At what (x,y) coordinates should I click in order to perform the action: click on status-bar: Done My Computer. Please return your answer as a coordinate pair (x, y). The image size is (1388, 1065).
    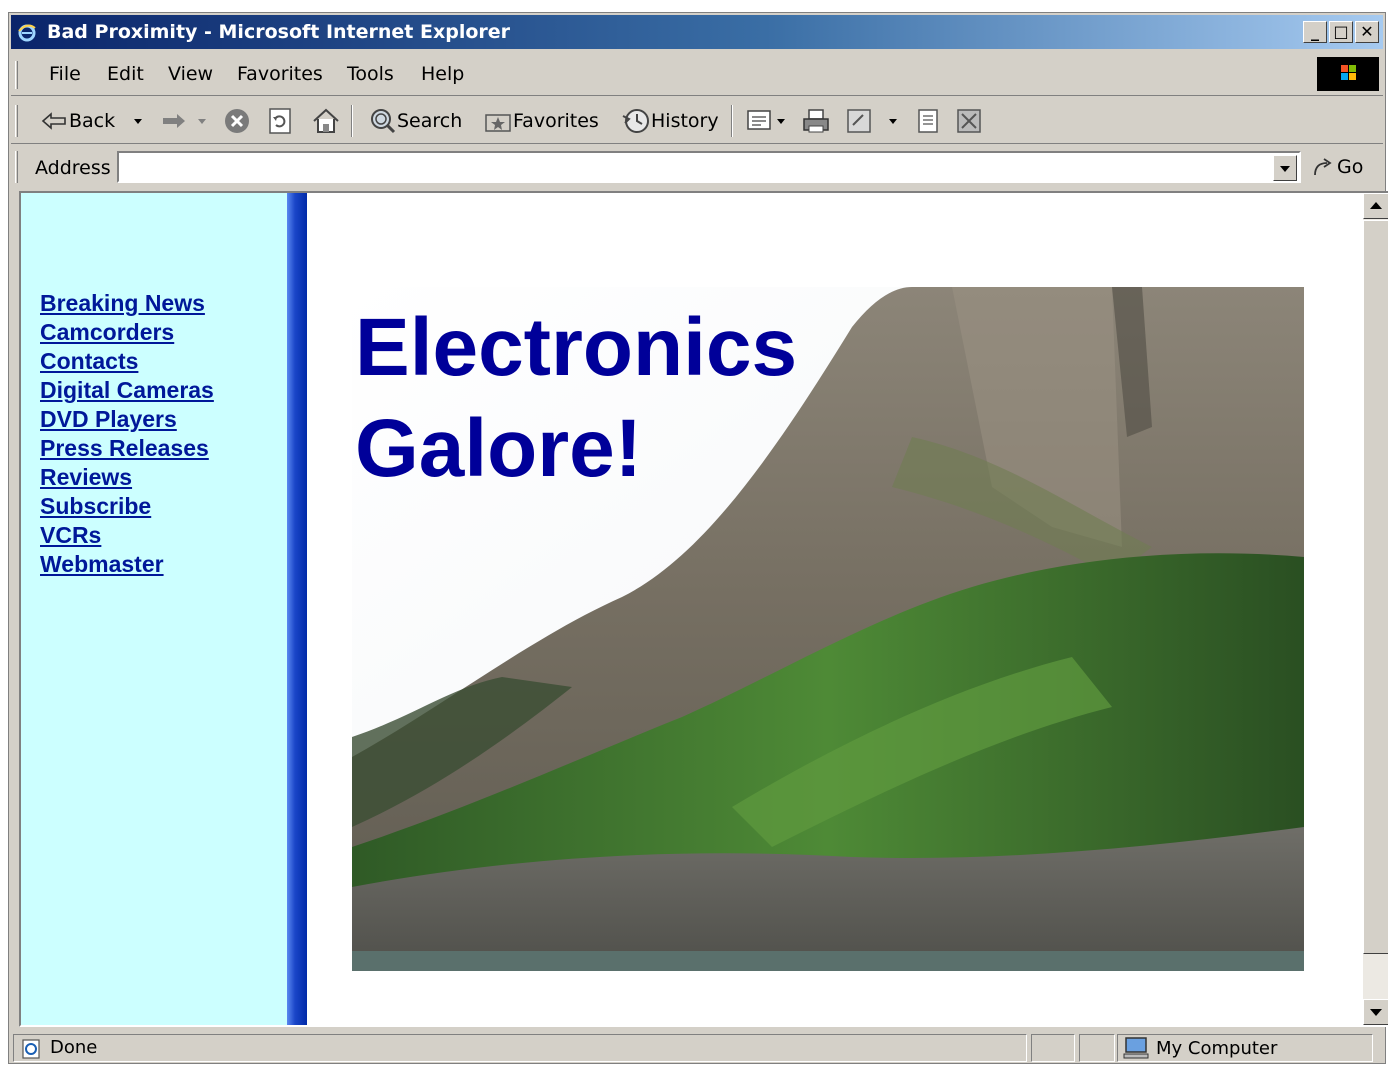
    Looking at the image, I should click on (697, 1047).